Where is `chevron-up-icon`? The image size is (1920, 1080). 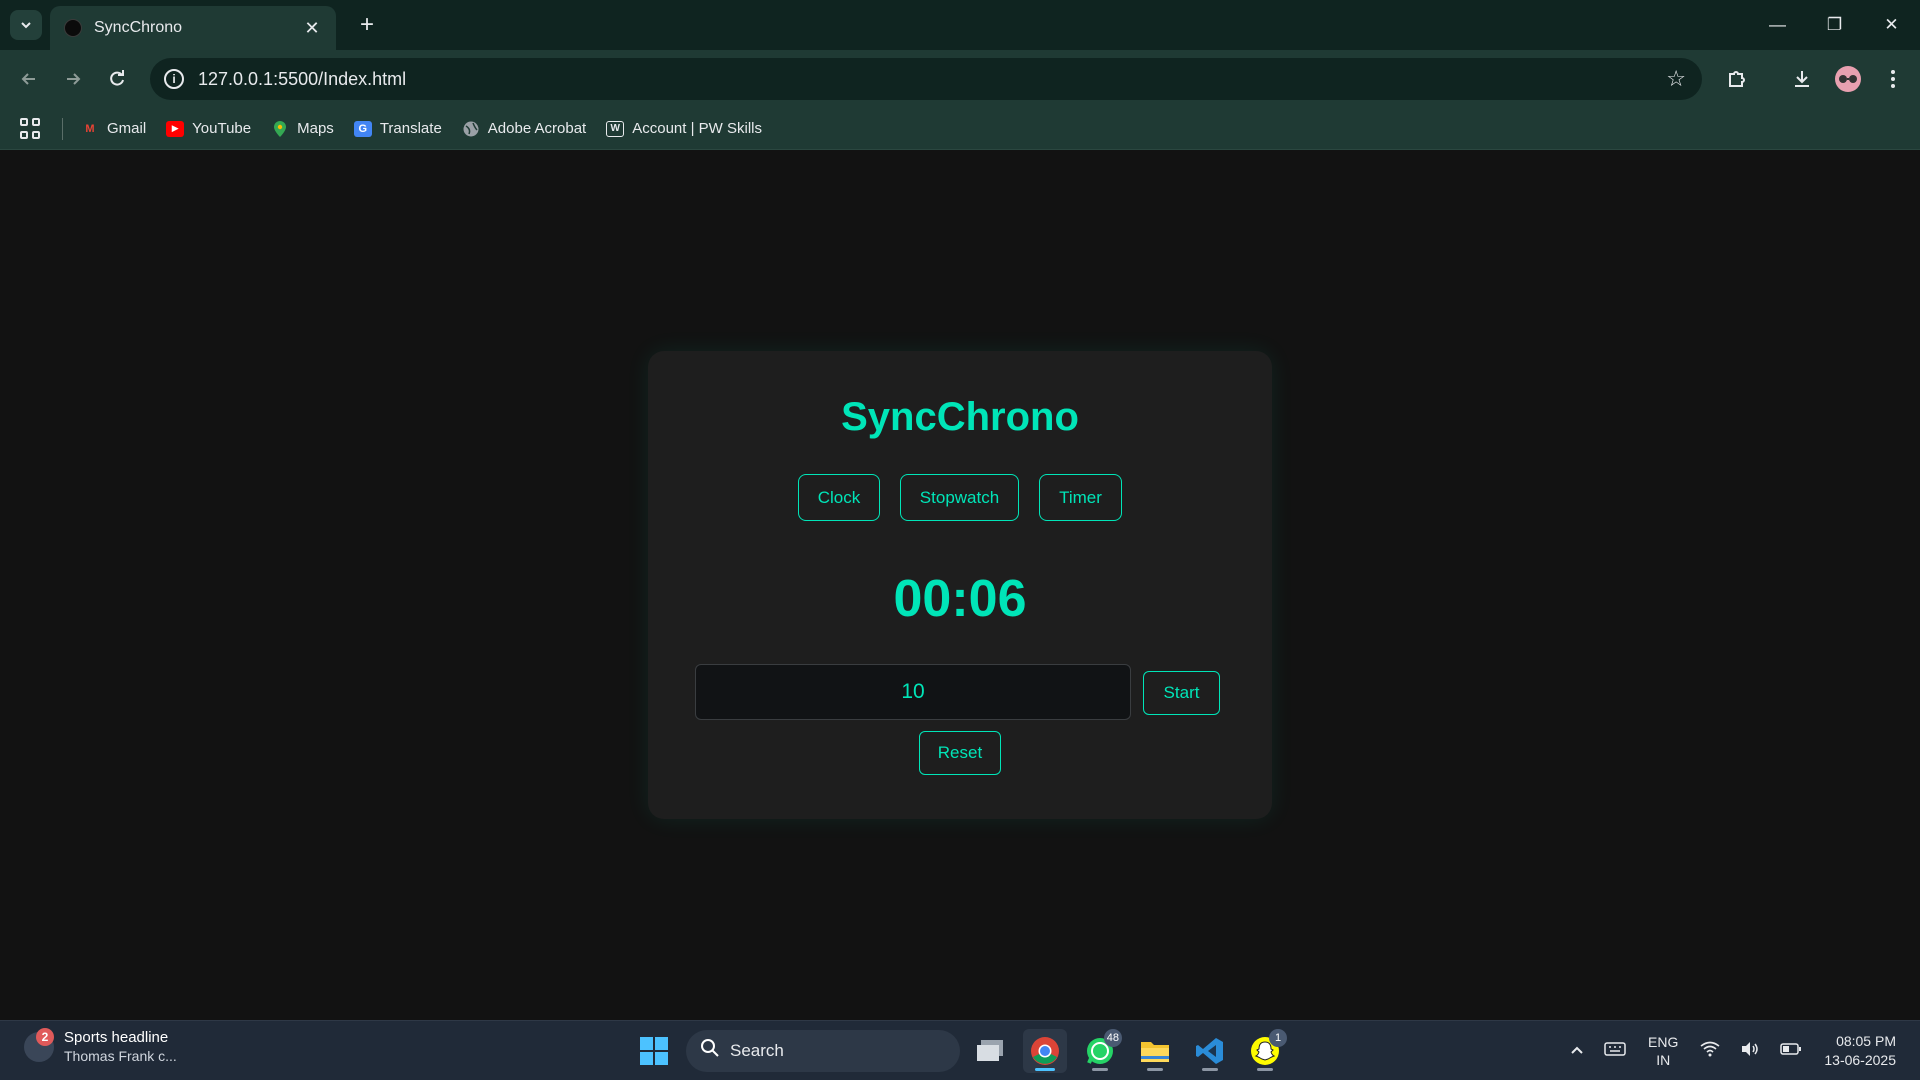 chevron-up-icon is located at coordinates (1577, 1051).